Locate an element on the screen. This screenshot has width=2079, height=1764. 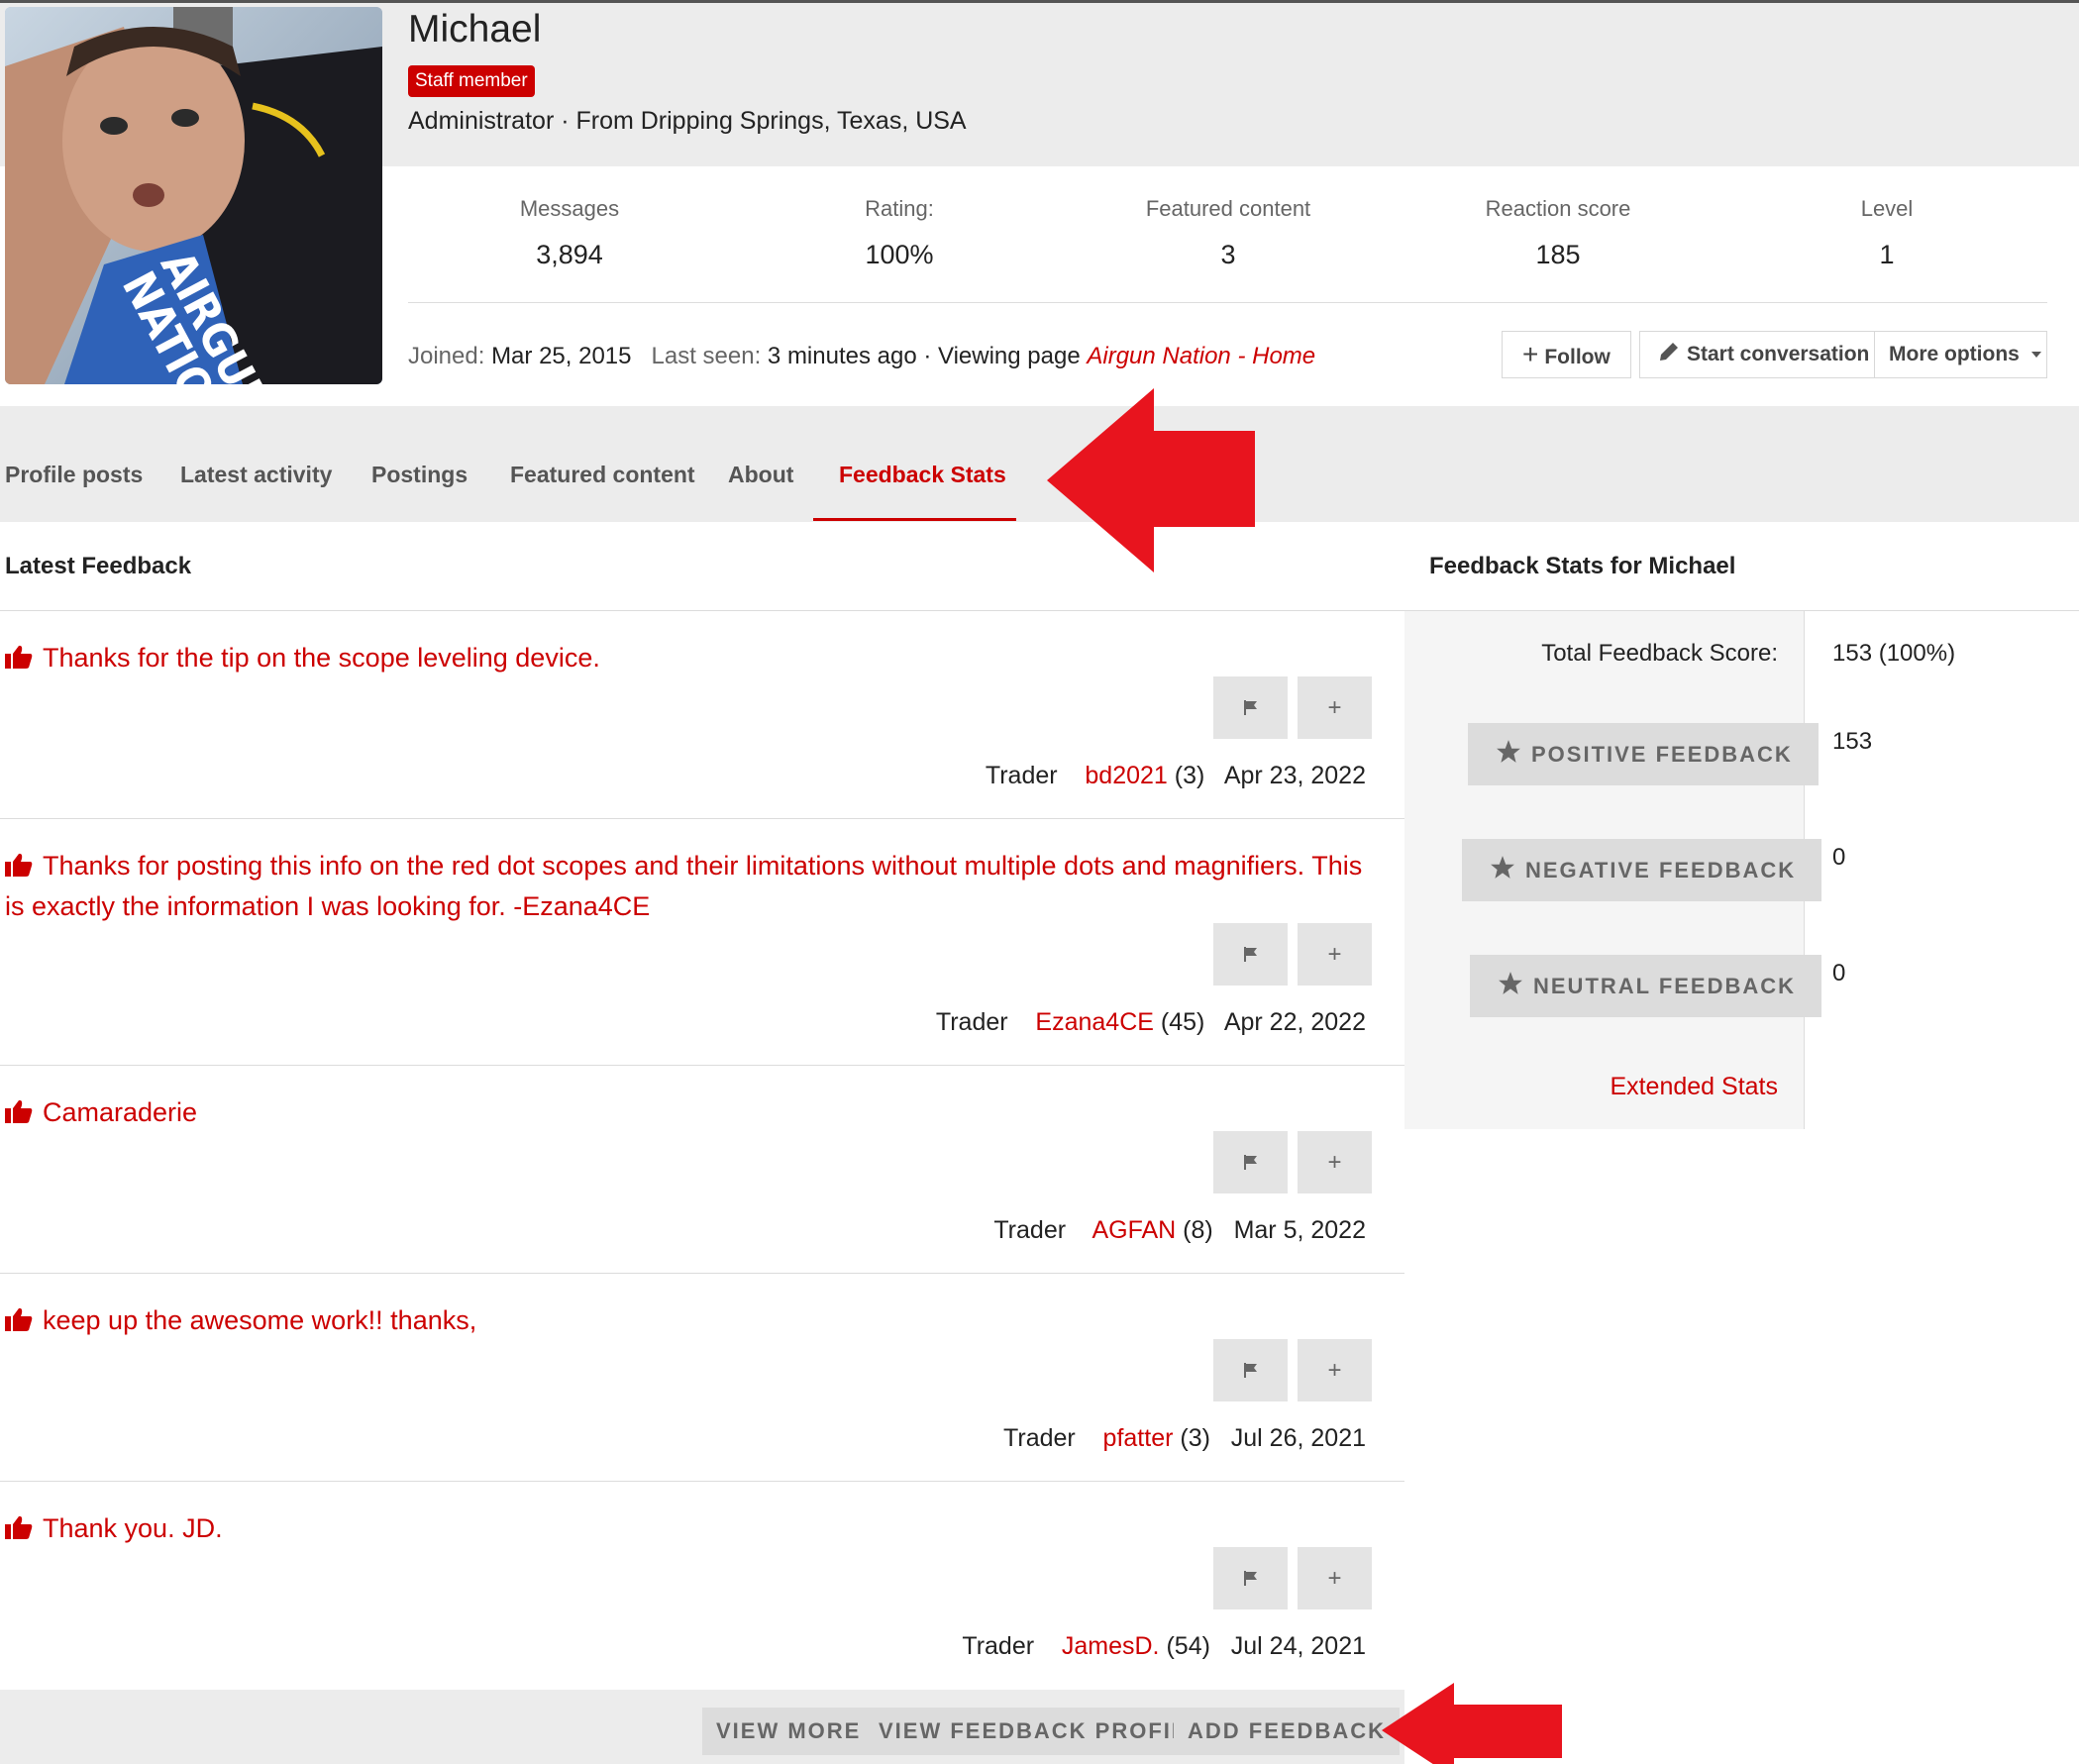
positive-feedback-label: POSITIVE FEEDBACK is located at coordinates (1662, 754).